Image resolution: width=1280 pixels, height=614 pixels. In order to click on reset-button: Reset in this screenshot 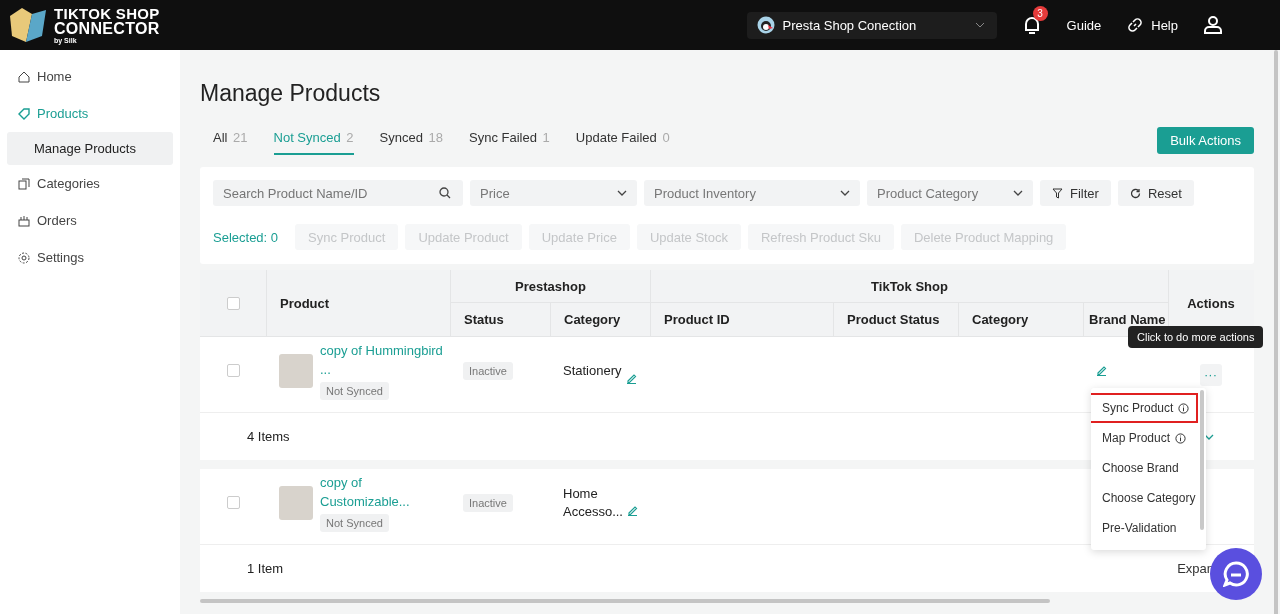, I will do `click(1155, 193)`.